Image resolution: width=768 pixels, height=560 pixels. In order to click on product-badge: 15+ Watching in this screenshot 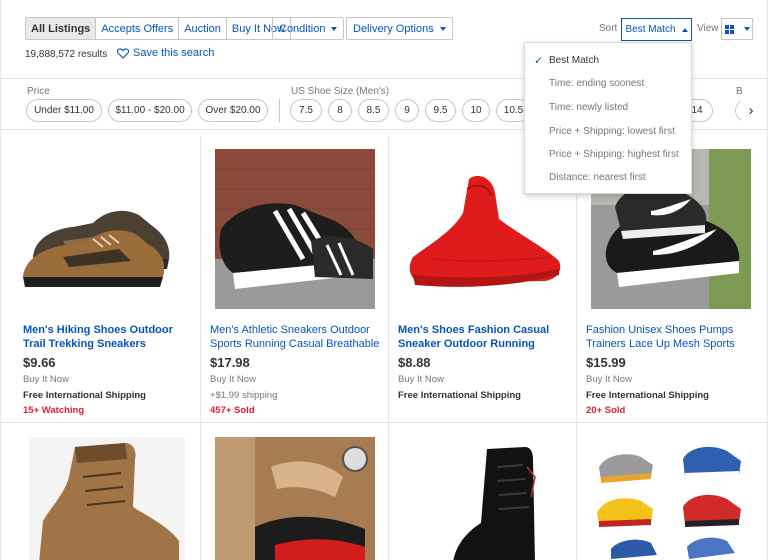, I will do `click(54, 410)`.